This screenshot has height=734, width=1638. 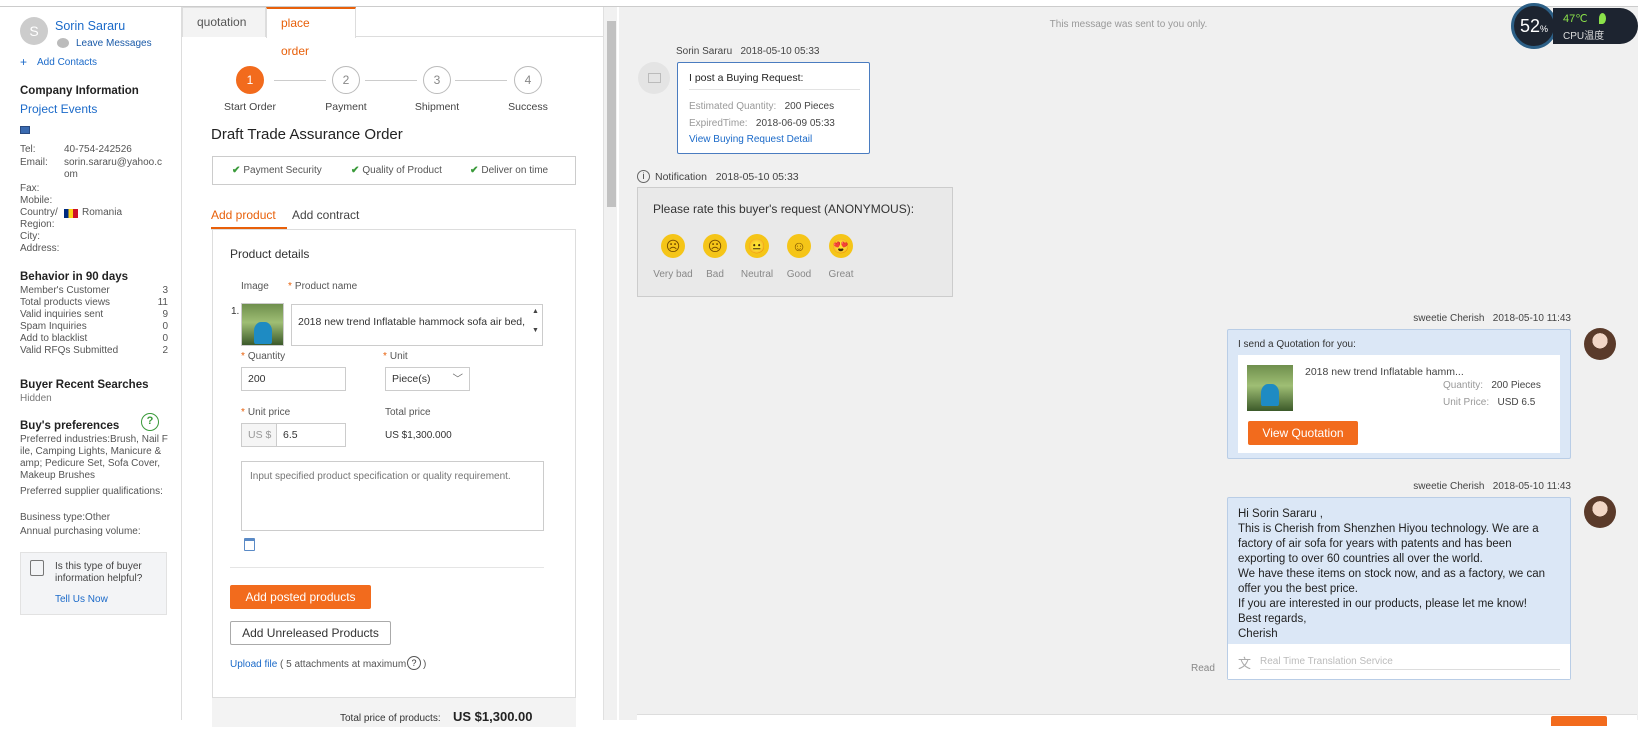 I want to click on send-button, so click(x=1579, y=721).